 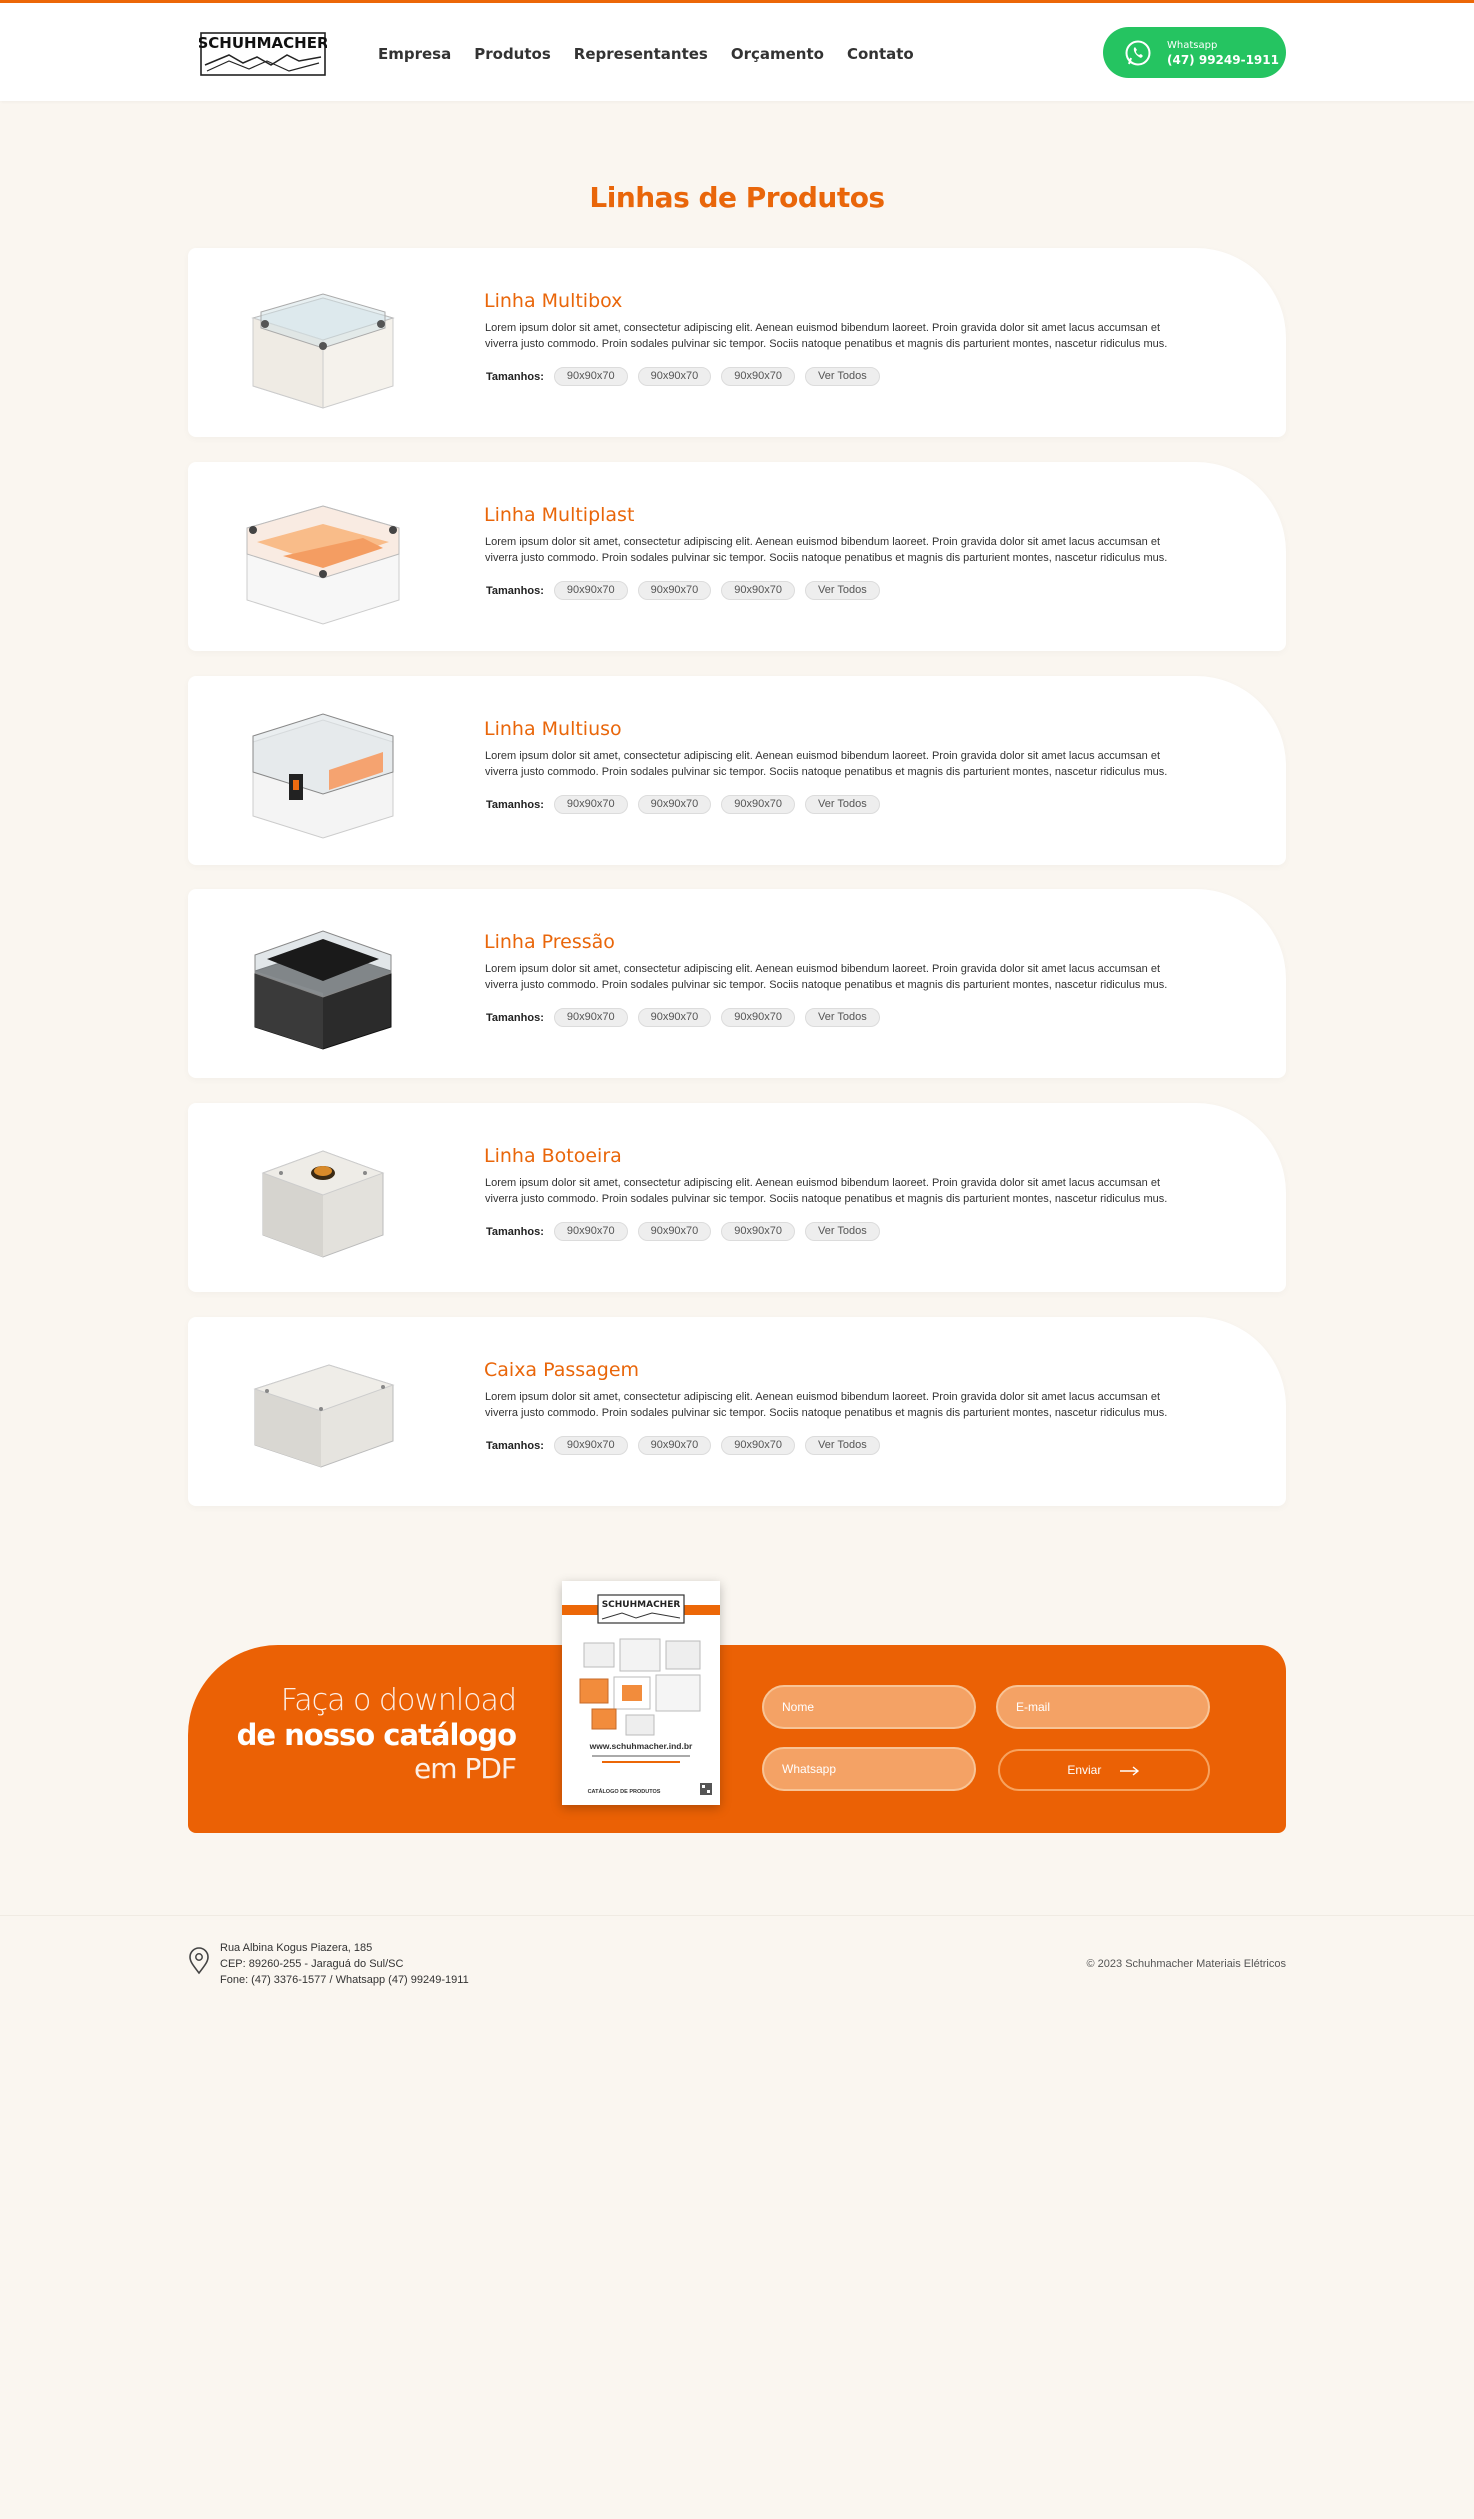 I want to click on cover-footer: CATÁLOGO DE PRODUTOS, so click(x=624, y=1791).